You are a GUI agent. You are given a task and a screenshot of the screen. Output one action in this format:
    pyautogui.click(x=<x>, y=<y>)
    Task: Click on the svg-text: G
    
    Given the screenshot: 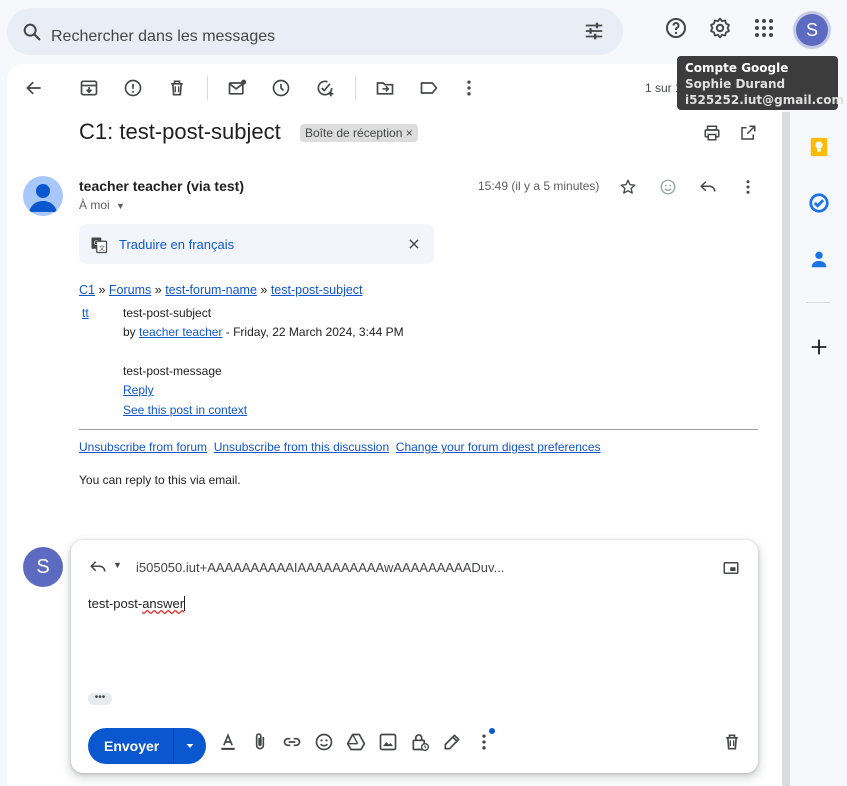 What is the action you would take?
    pyautogui.click(x=96, y=243)
    